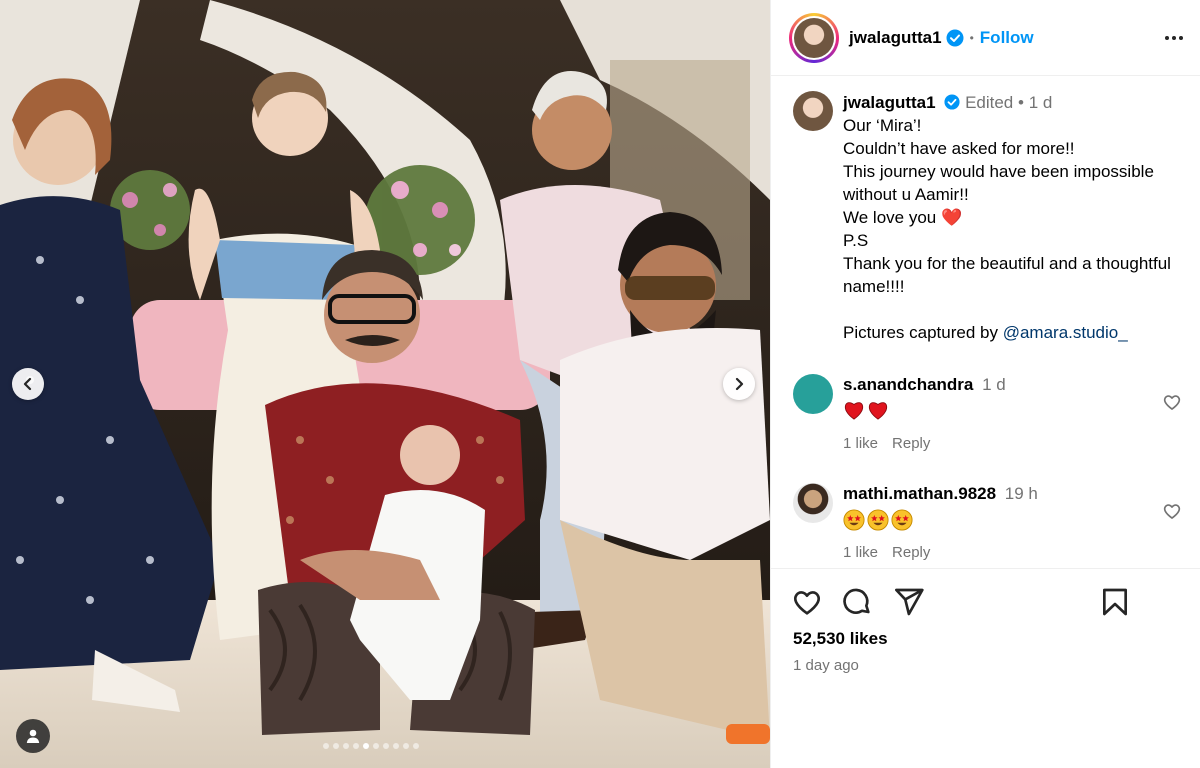 Image resolution: width=1200 pixels, height=768 pixels. Describe the element at coordinates (923, 332) in the screenshot. I see `credit-prefix: Pictures captured by` at that location.